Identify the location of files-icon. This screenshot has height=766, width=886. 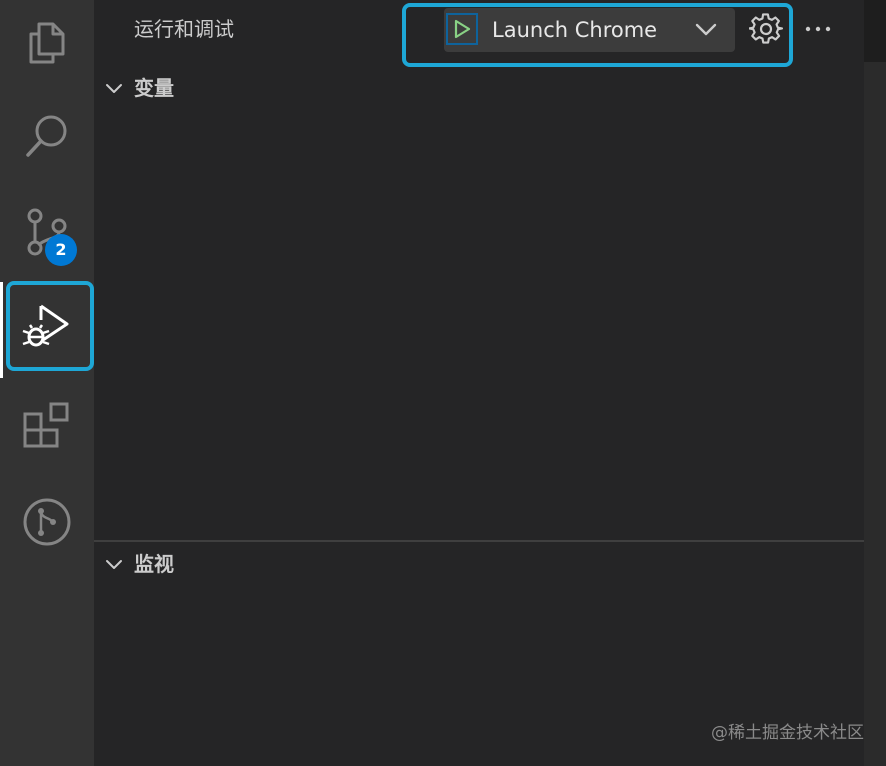
(47, 43).